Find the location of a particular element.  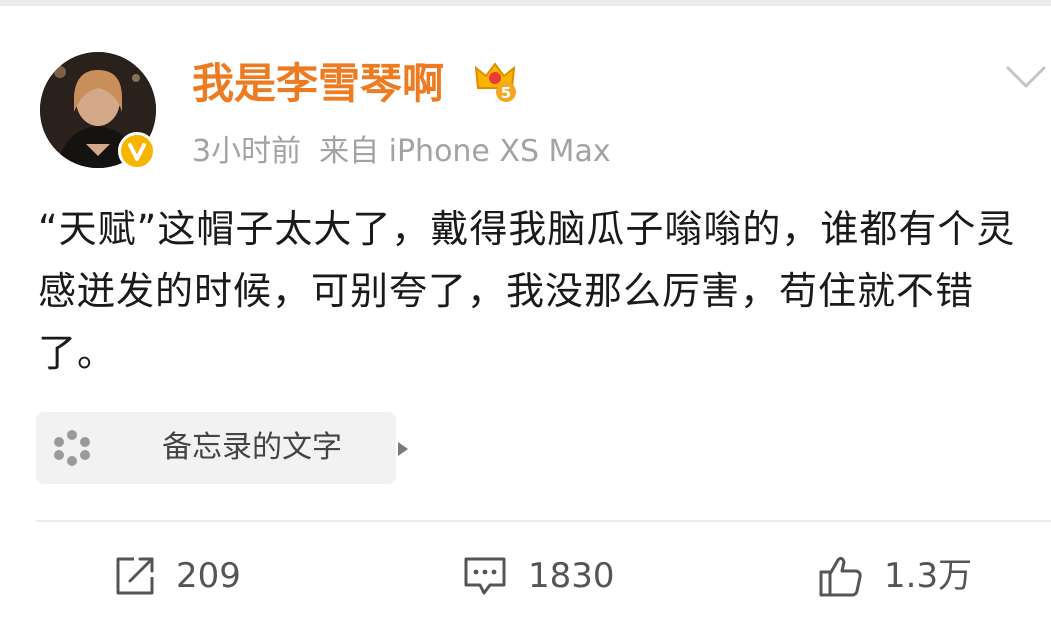

comment-button: 1830 is located at coordinates (538, 576).